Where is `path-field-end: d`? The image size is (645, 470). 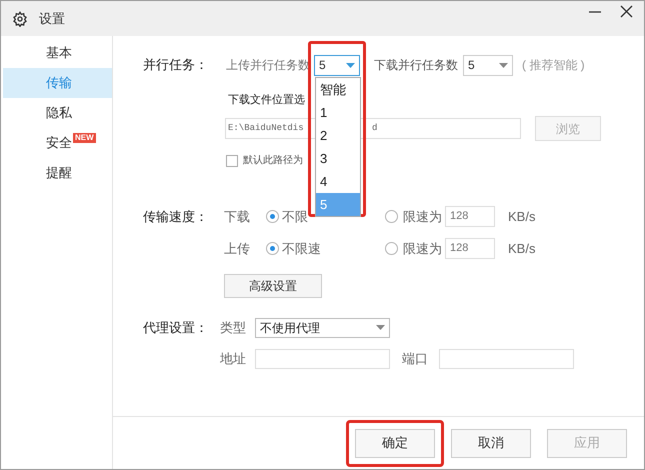 path-field-end: d is located at coordinates (442, 128).